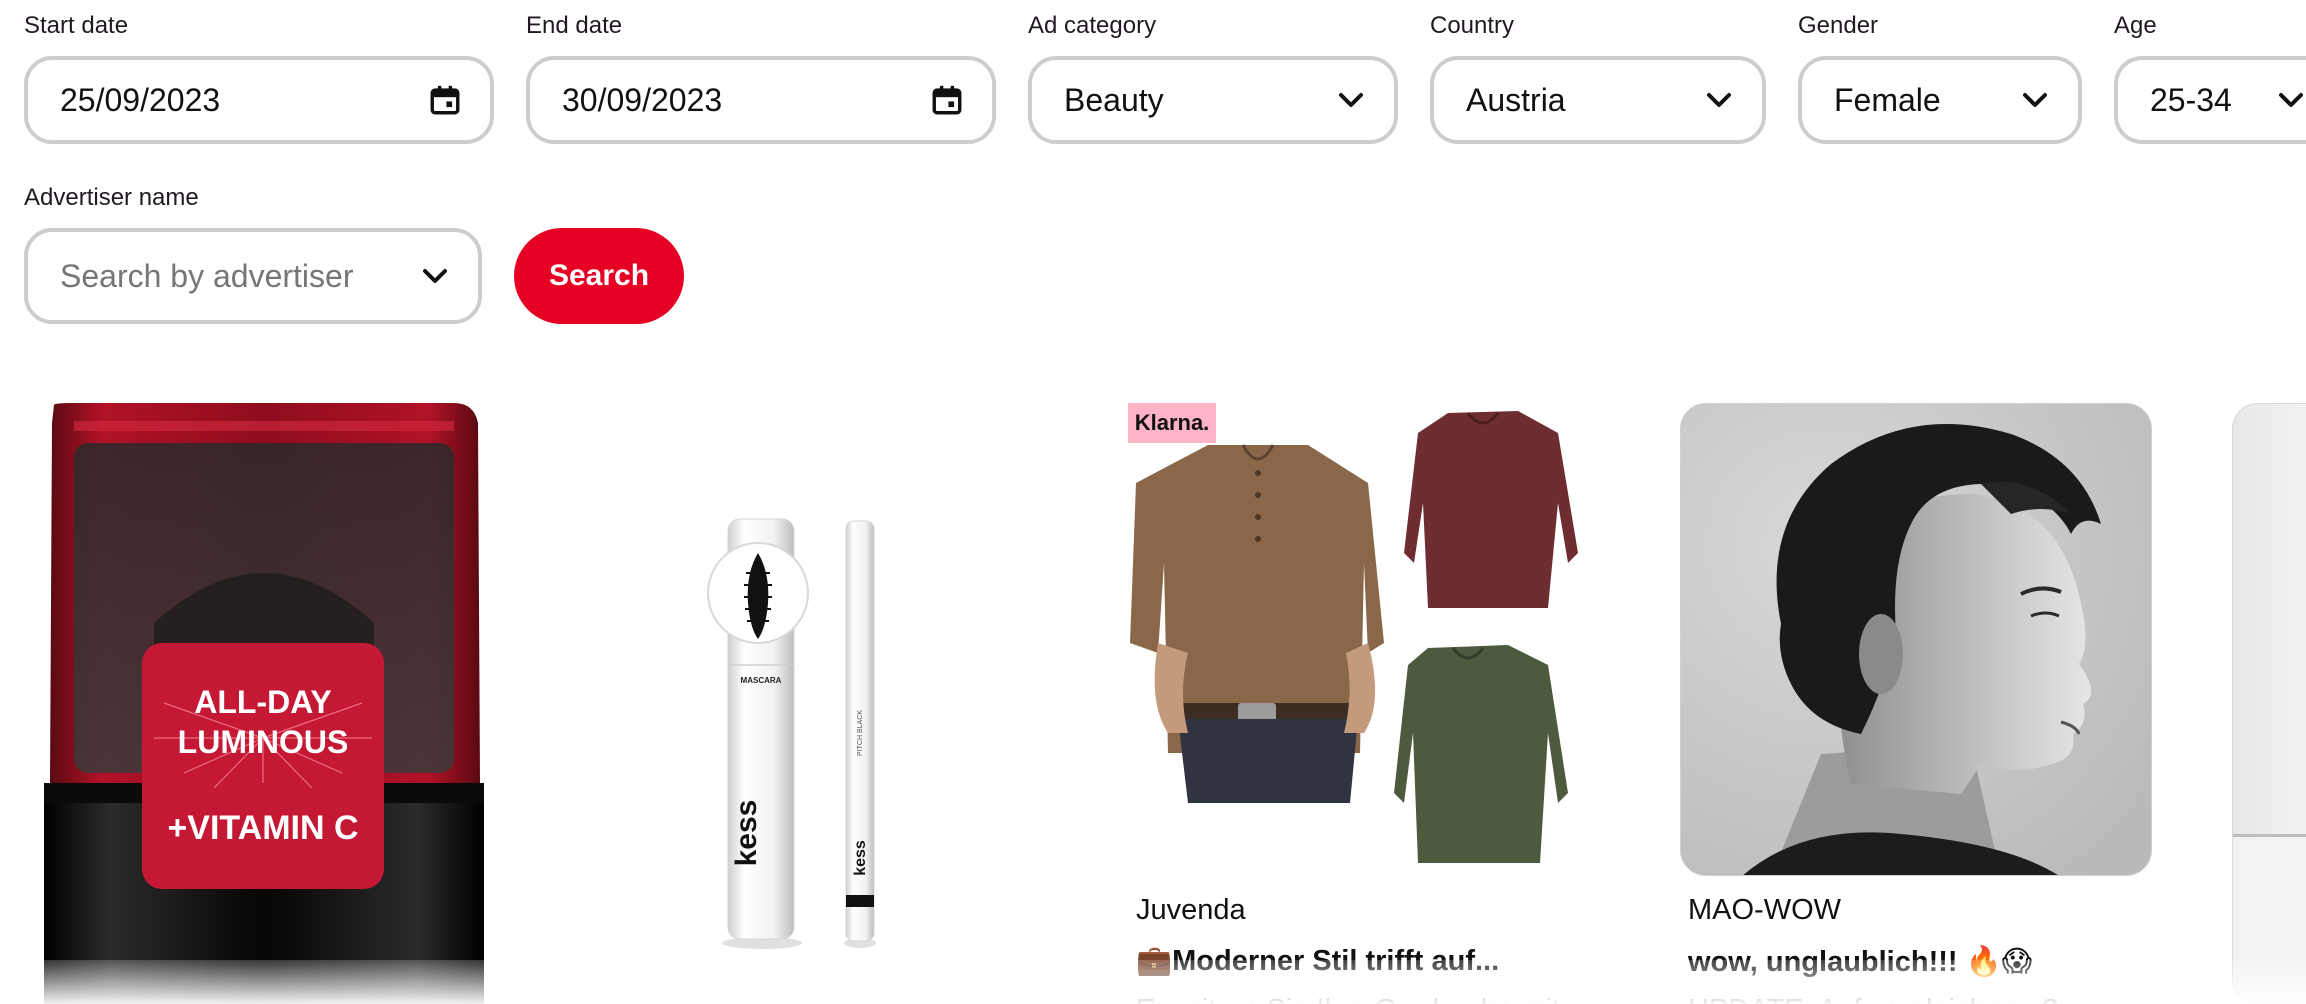 The image size is (2306, 1004). I want to click on advertiser-name: Juvenda, so click(1191, 910).